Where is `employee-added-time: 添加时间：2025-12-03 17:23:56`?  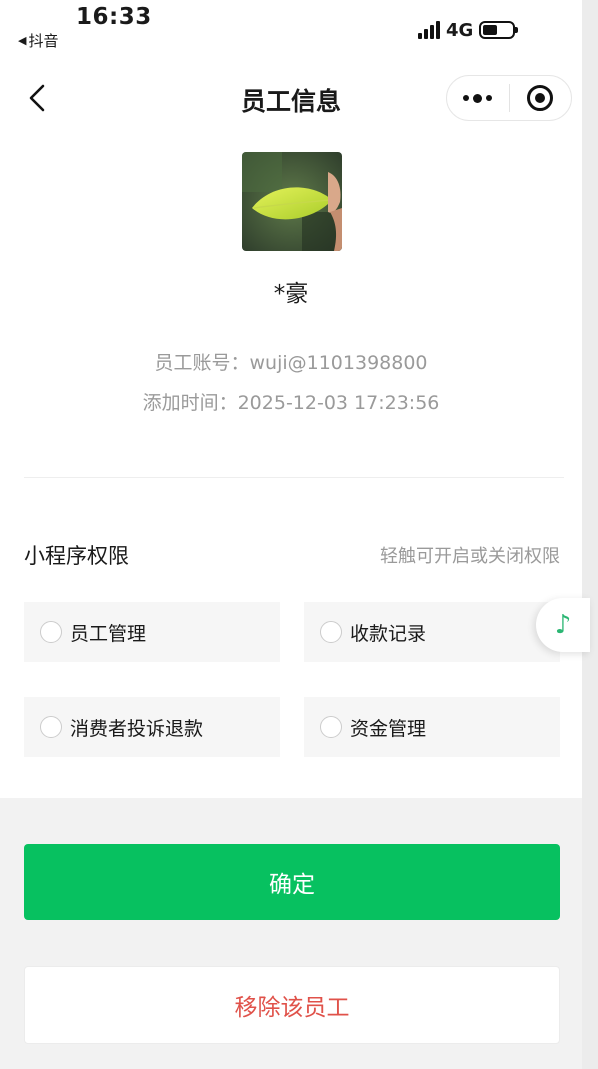
employee-added-time: 添加时间：2025-12-03 17:23:56 is located at coordinates (291, 403).